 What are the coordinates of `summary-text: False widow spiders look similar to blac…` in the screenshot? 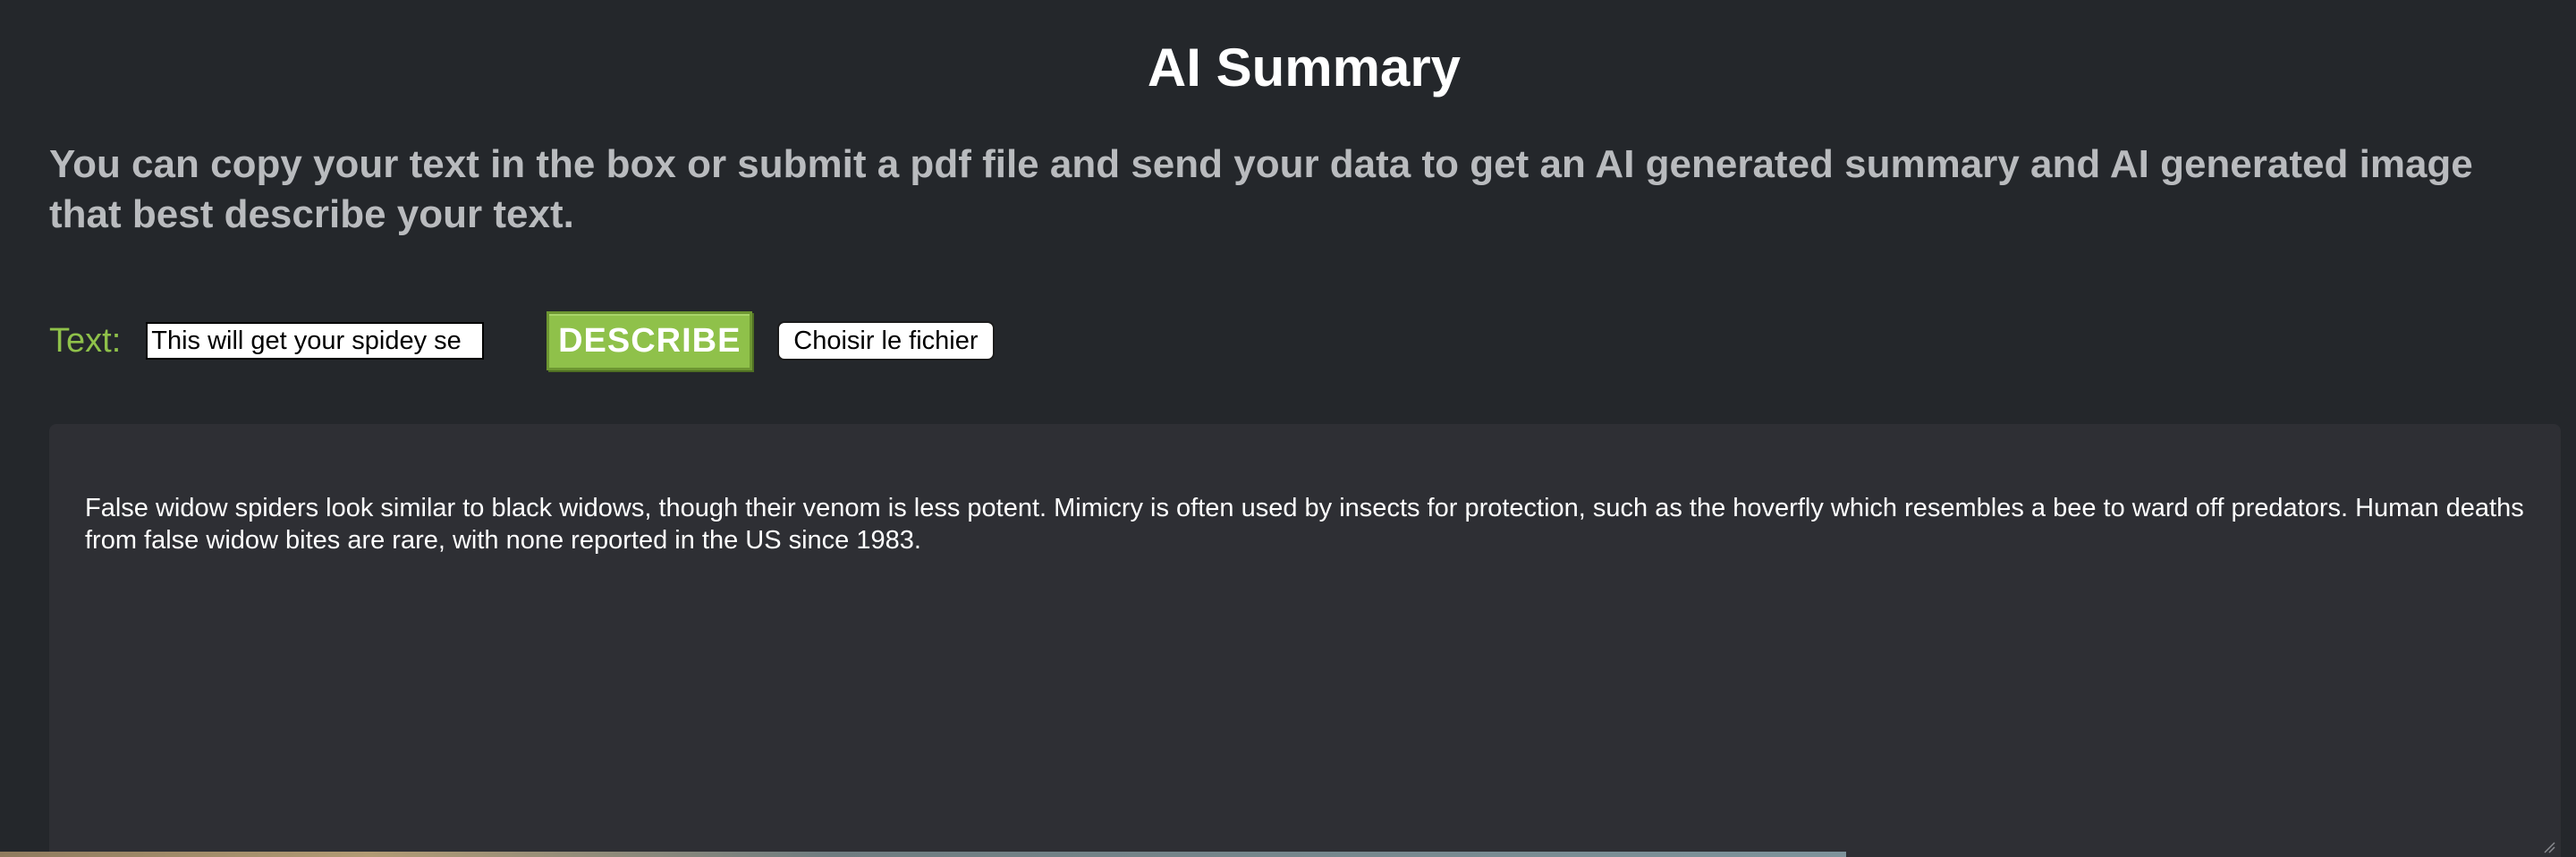 It's located at (1304, 524).